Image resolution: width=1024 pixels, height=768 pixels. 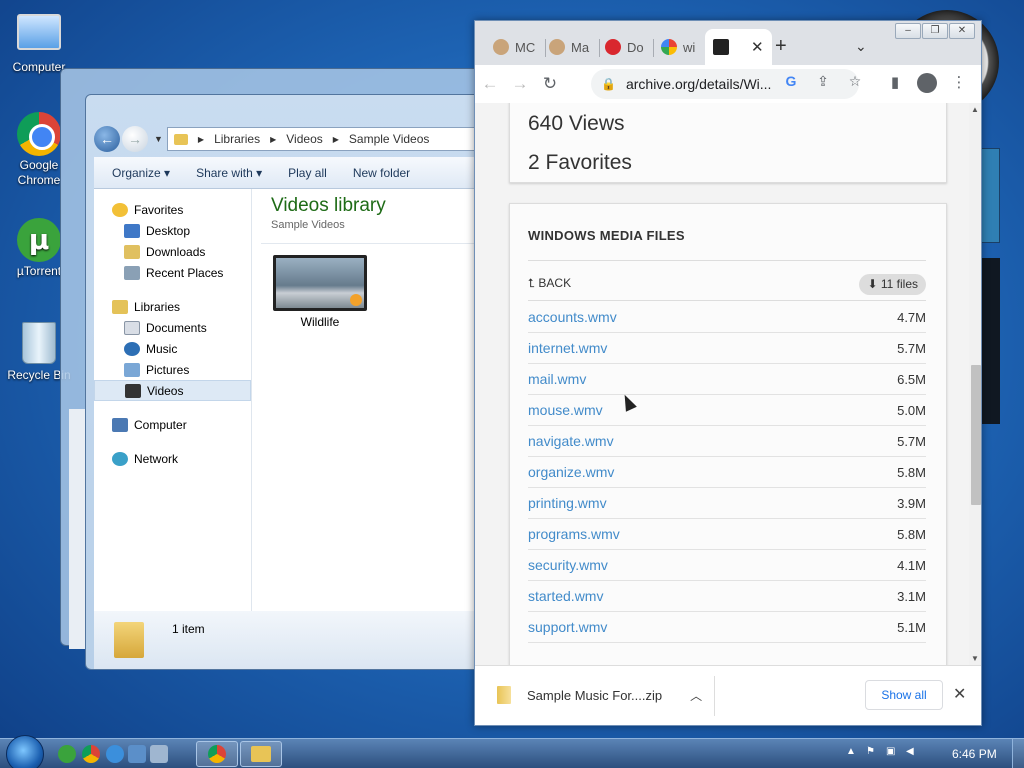 I want to click on file-link: accounts.wmv, so click(x=572, y=317).